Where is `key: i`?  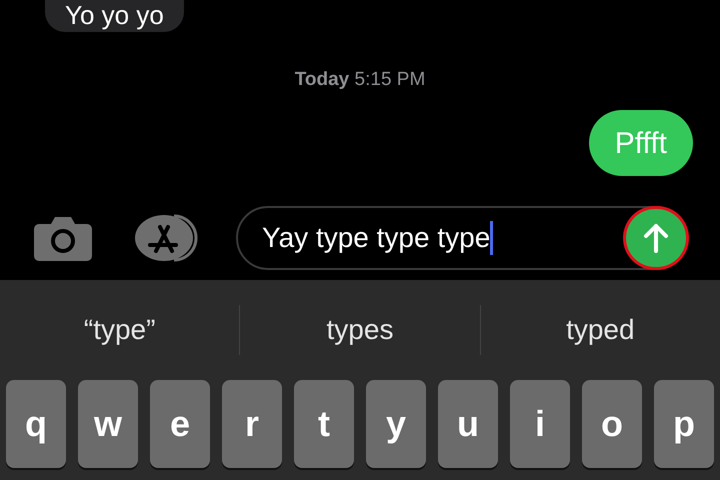
key: i is located at coordinates (540, 424).